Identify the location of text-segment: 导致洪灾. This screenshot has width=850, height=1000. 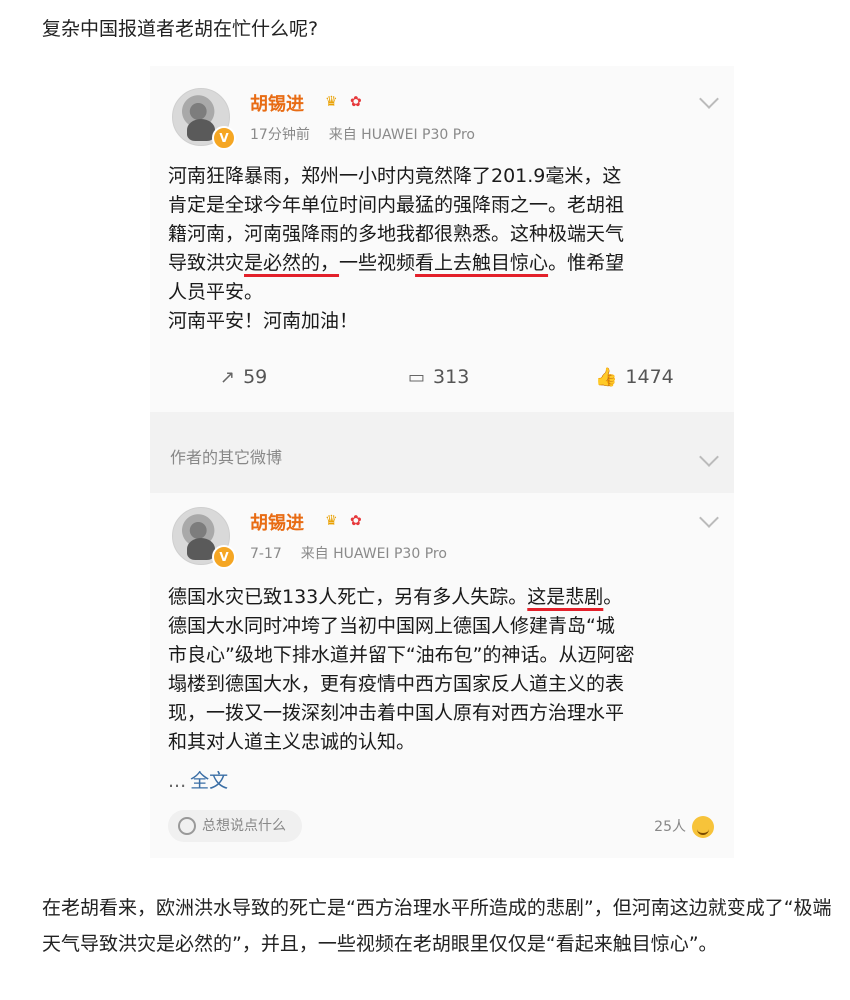
(206, 263).